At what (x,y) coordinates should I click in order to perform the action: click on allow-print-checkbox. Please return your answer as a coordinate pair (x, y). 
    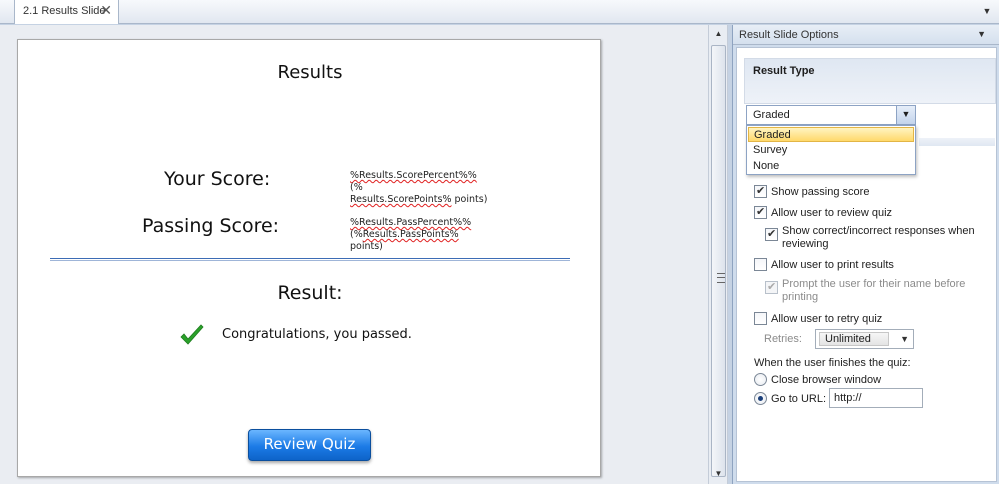
    Looking at the image, I should click on (760, 264).